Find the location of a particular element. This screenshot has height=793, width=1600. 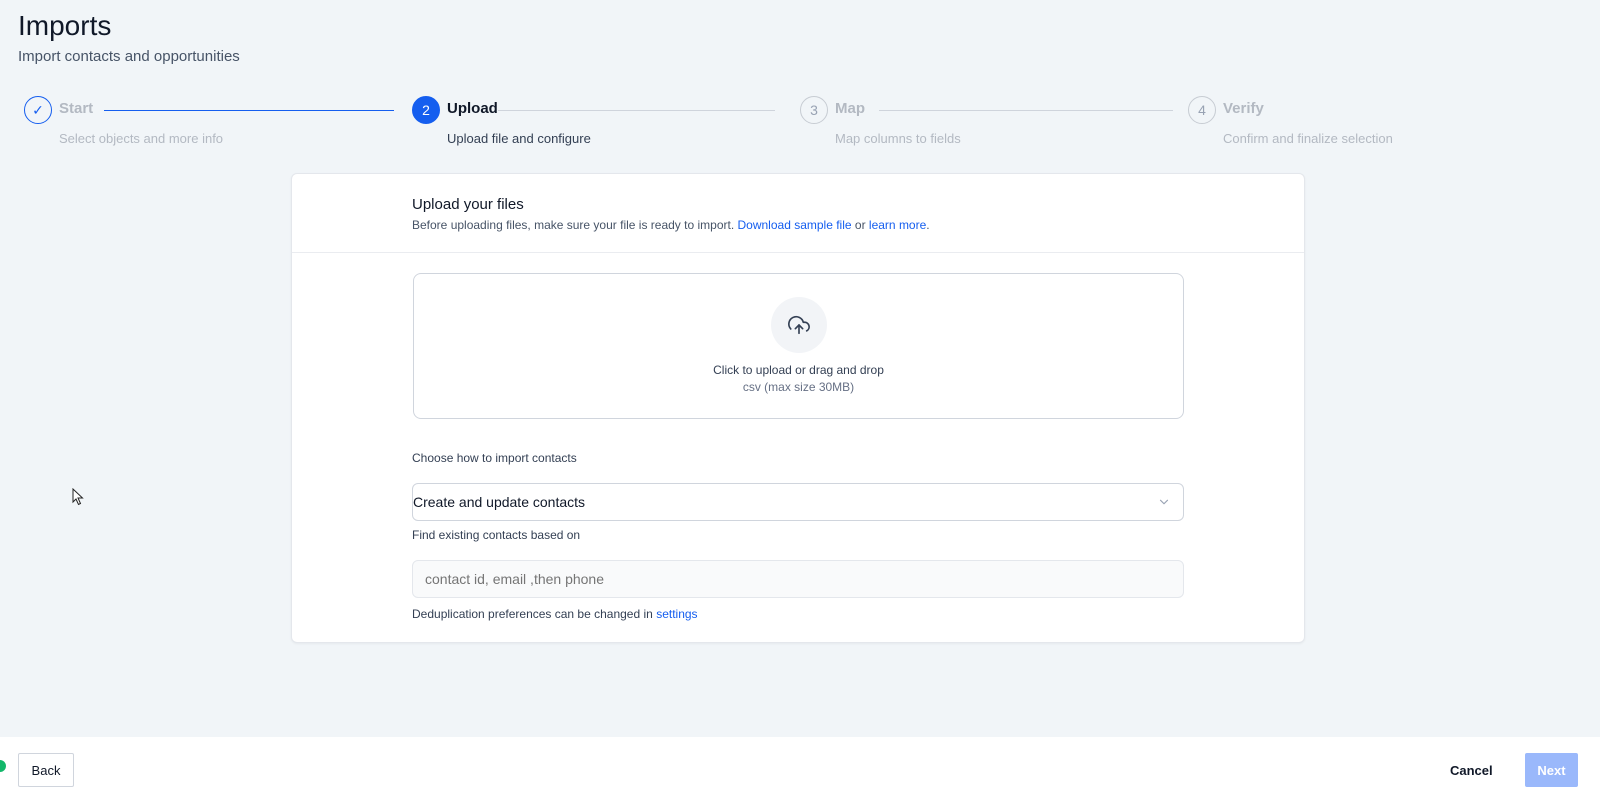

dedupe-label: Find existing contacts based on is located at coordinates (496, 535).